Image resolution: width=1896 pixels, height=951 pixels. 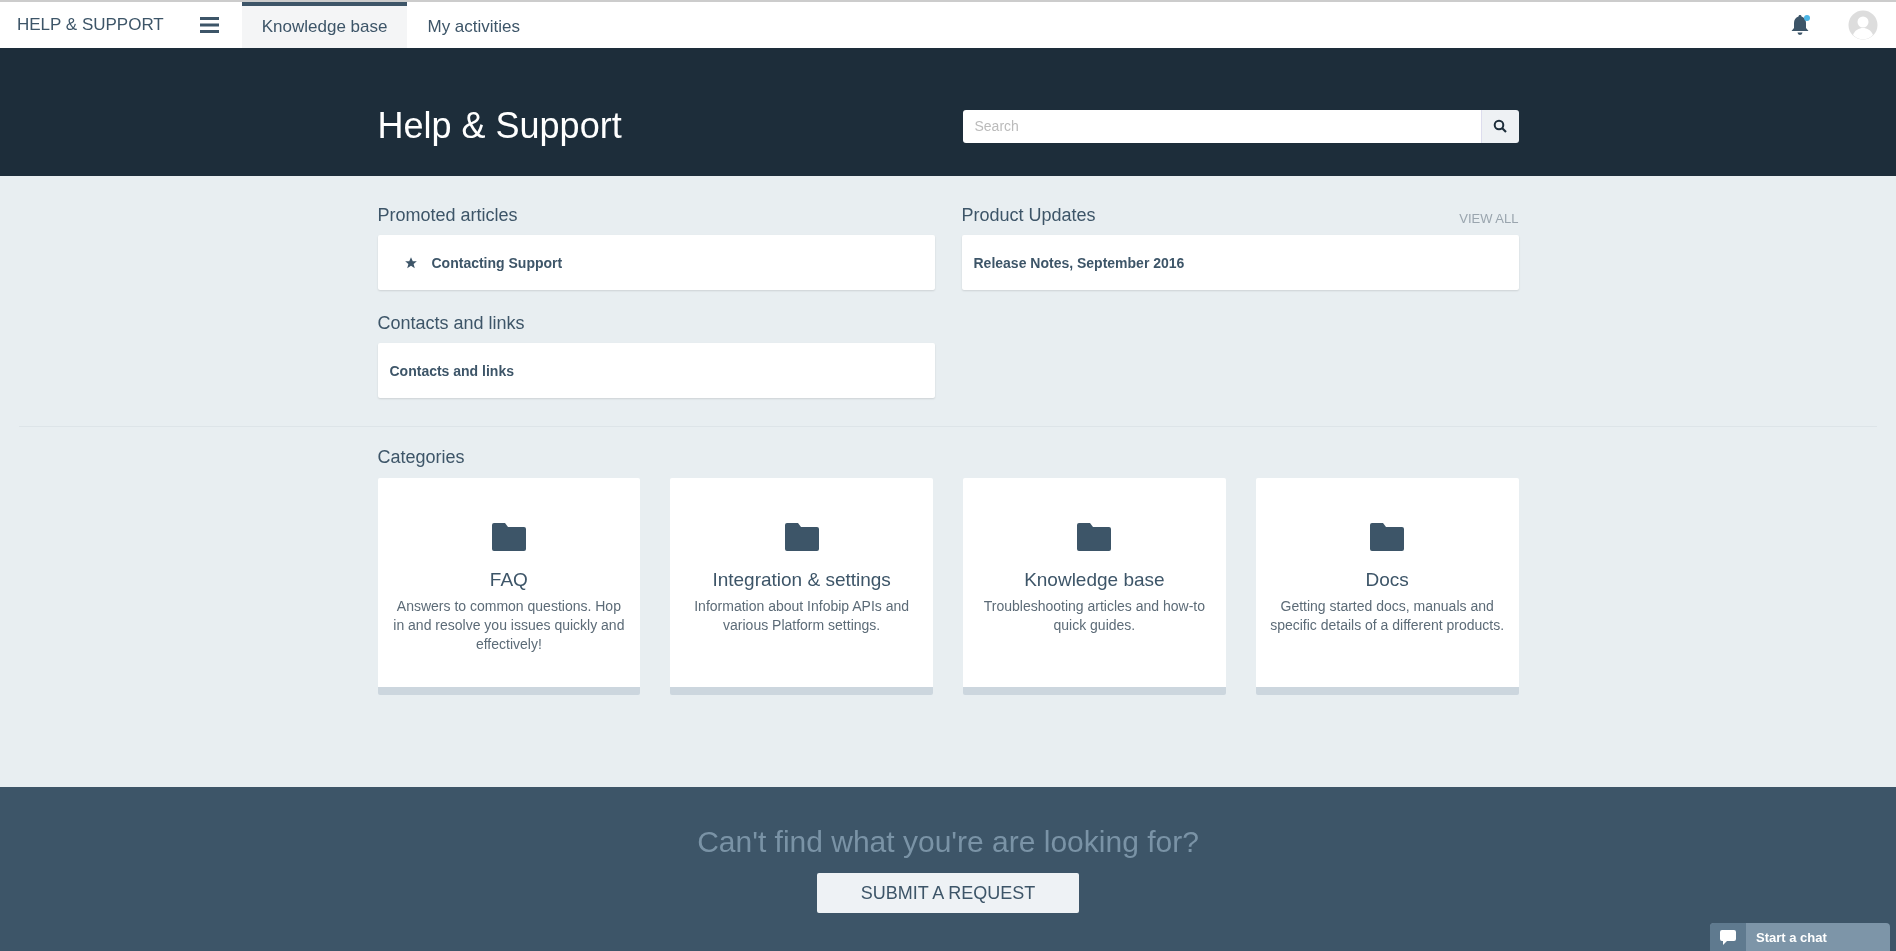 I want to click on brand-title: HELP & SUPPORT, so click(x=90, y=25).